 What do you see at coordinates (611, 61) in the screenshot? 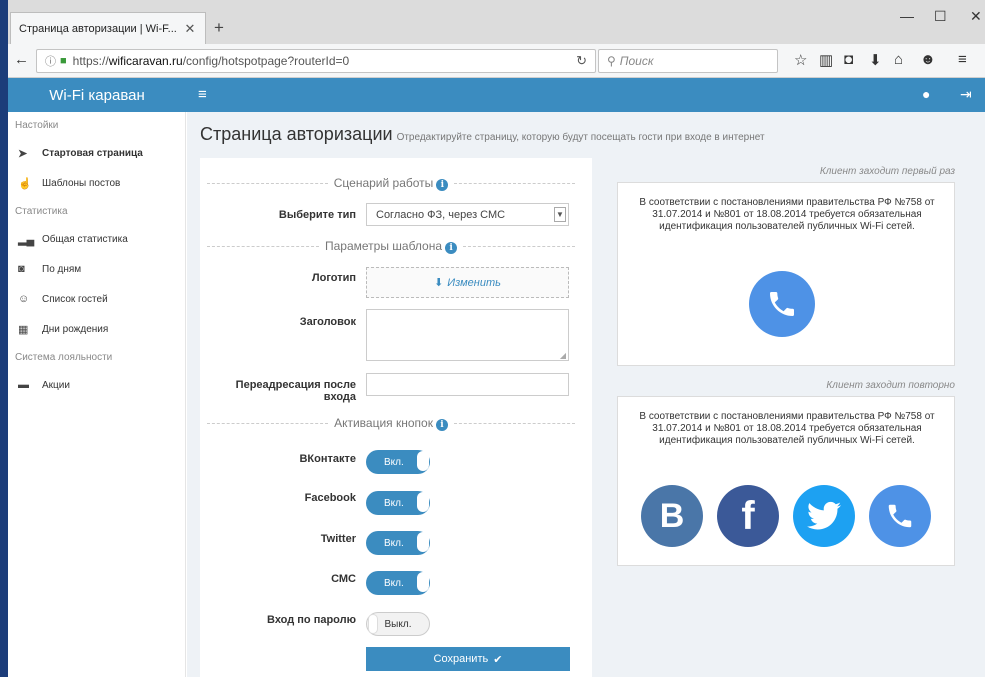
I see `search-icon: ⚲` at bounding box center [611, 61].